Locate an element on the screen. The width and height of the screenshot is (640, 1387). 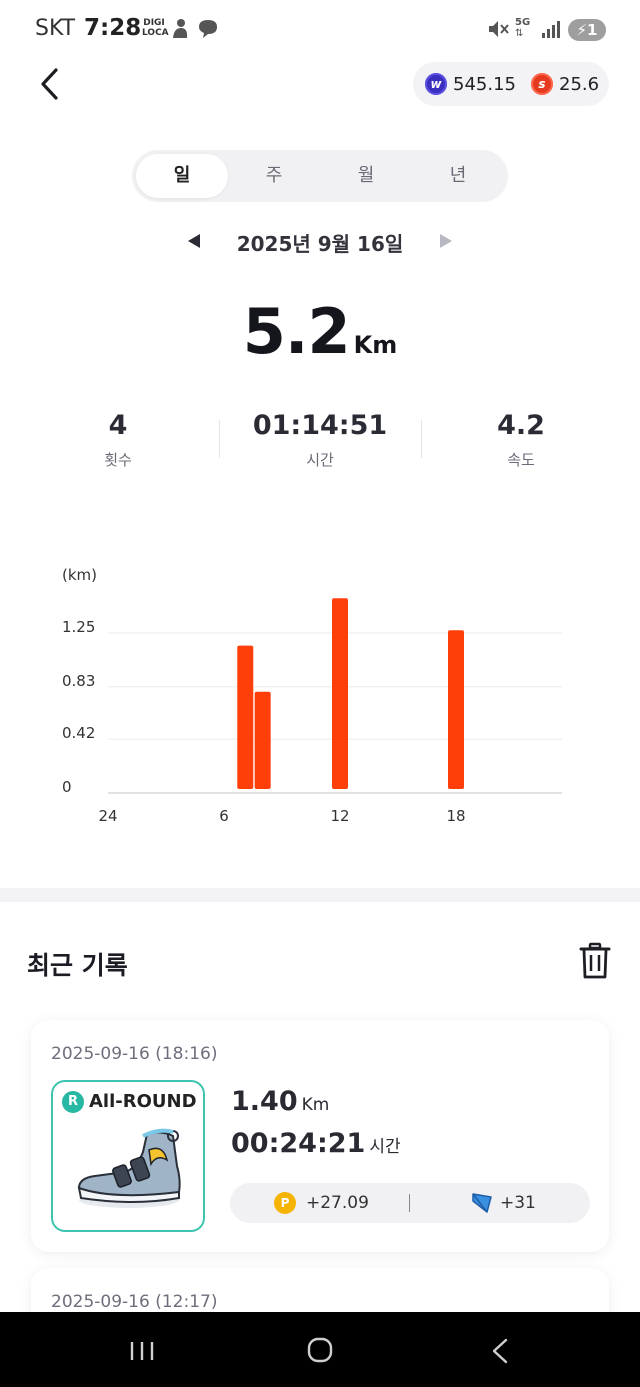
carrier-label: SKT is located at coordinates (55, 28).